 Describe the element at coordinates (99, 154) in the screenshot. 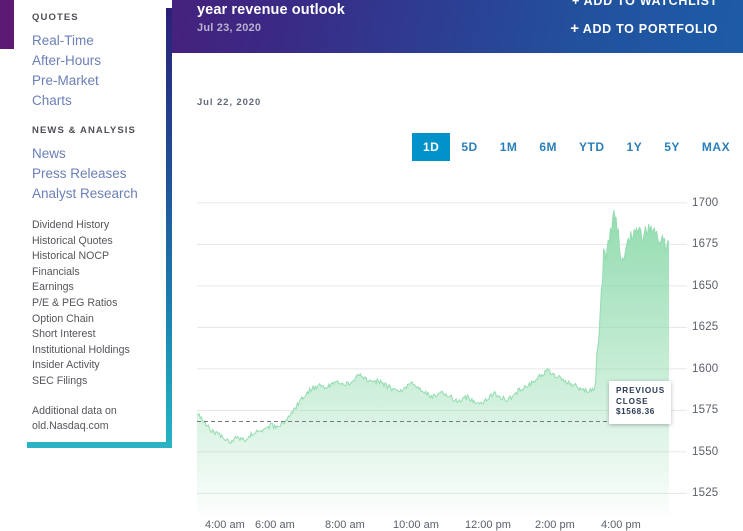

I see `sidebar-item-news: News` at that location.